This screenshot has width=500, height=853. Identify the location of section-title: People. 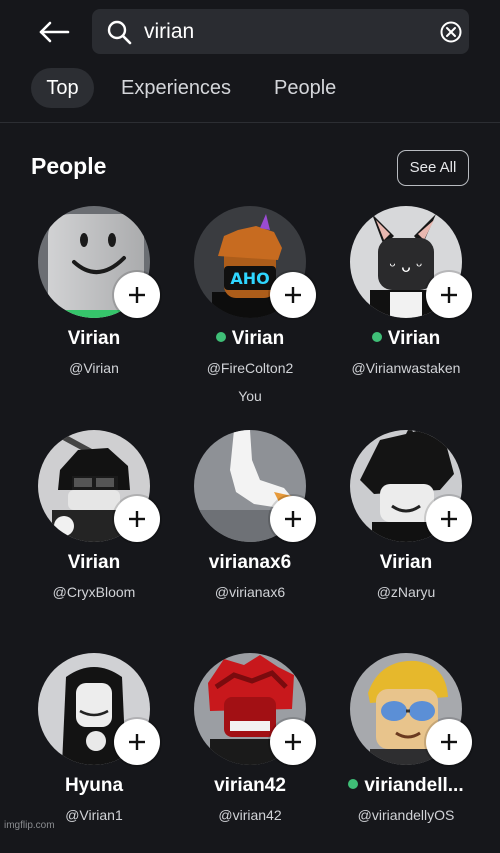
(69, 166).